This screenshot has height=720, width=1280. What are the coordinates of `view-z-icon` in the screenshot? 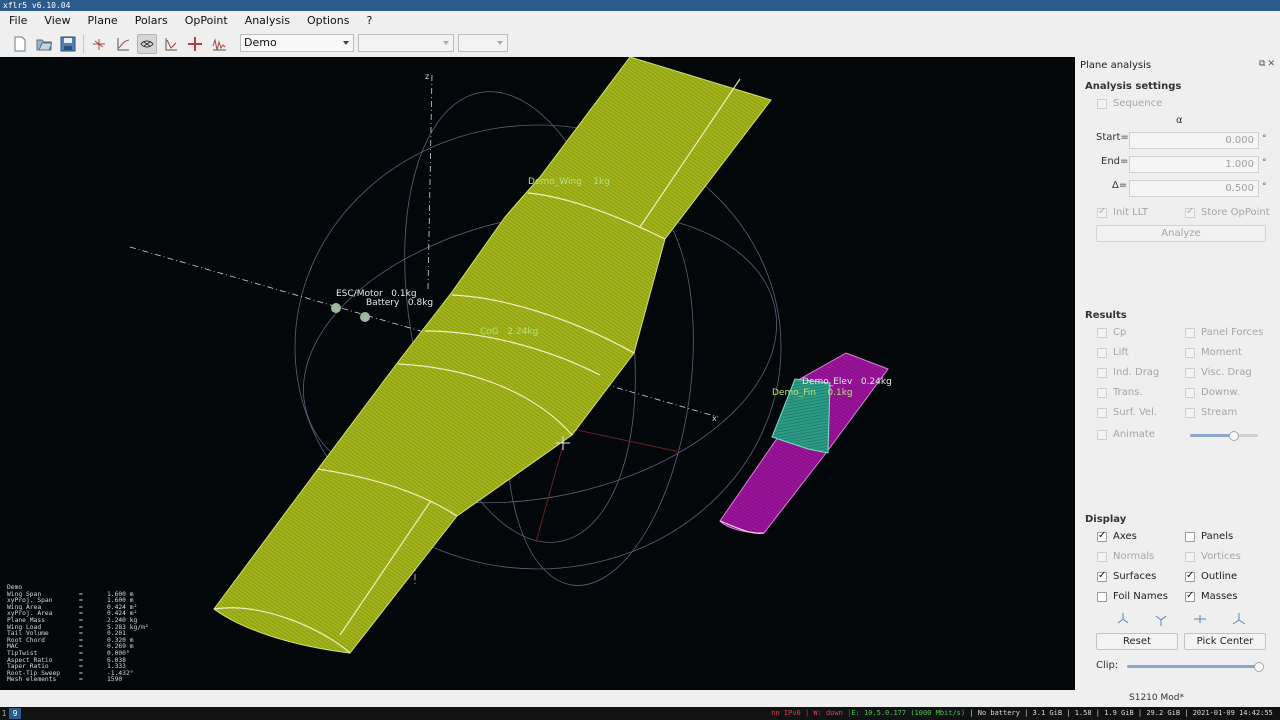 It's located at (1200, 619).